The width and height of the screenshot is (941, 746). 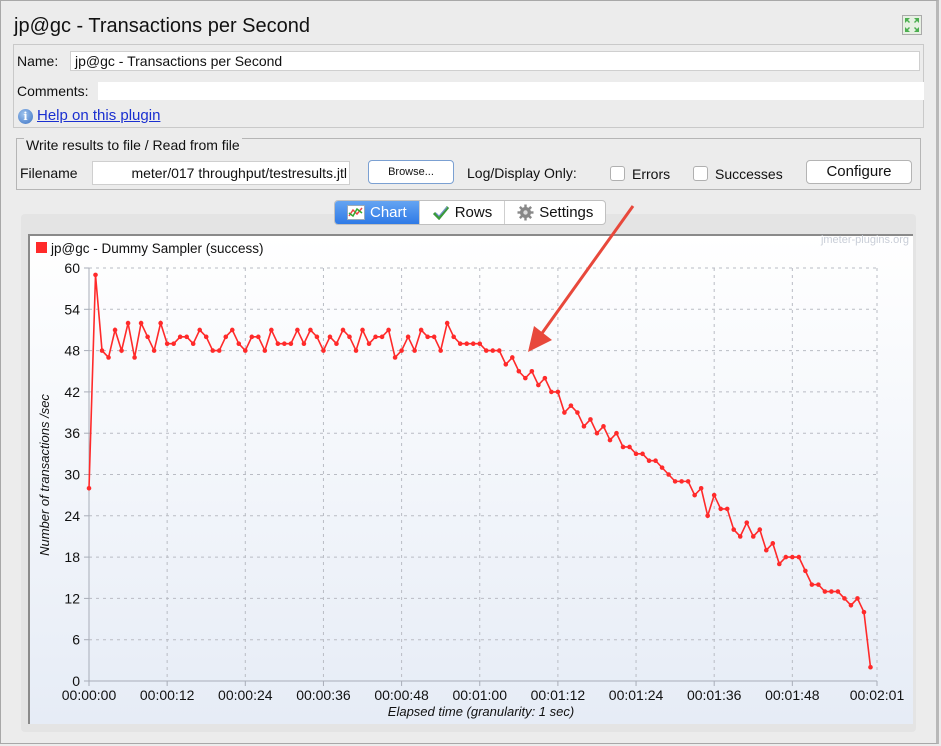 What do you see at coordinates (76, 640) in the screenshot?
I see `y-tick-label: 6` at bounding box center [76, 640].